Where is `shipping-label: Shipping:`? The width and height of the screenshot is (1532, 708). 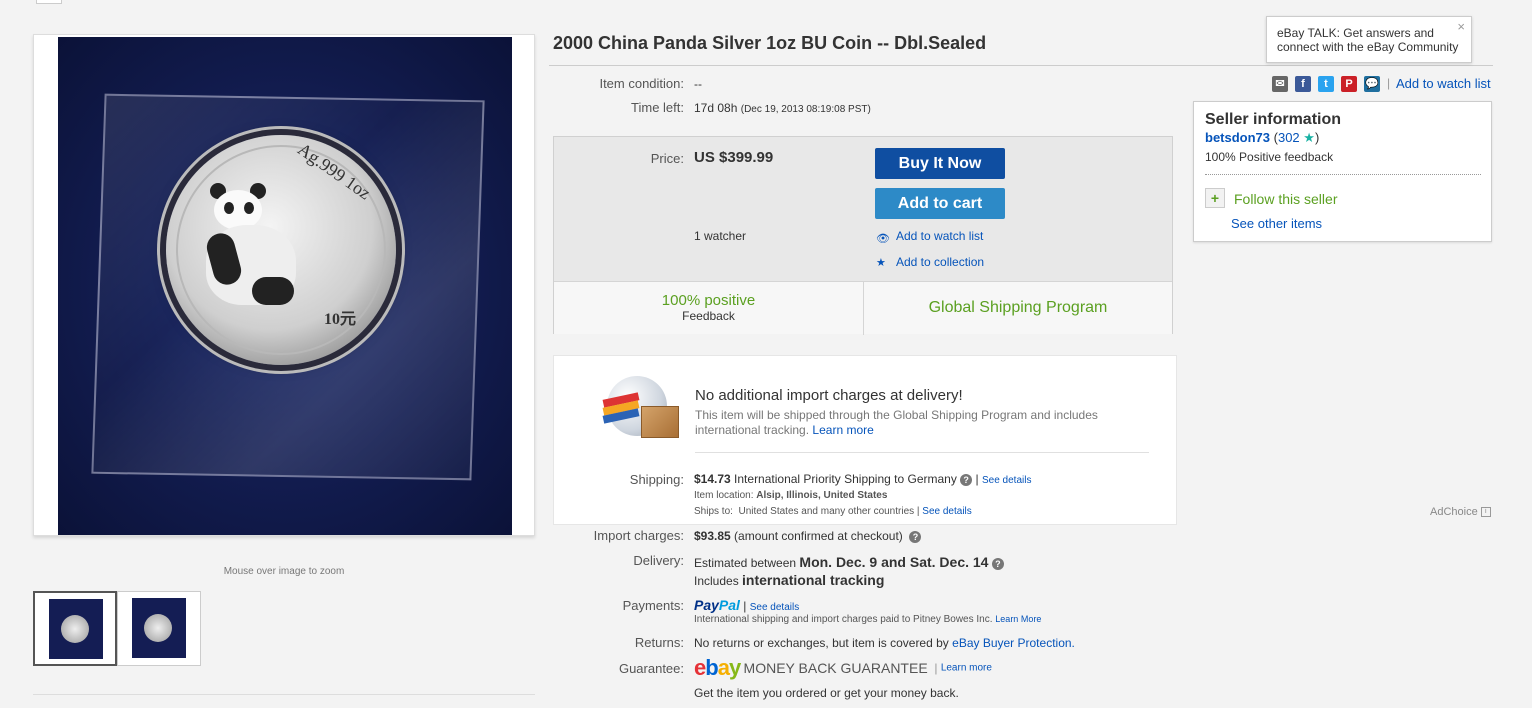 shipping-label: Shipping: is located at coordinates (656, 479).